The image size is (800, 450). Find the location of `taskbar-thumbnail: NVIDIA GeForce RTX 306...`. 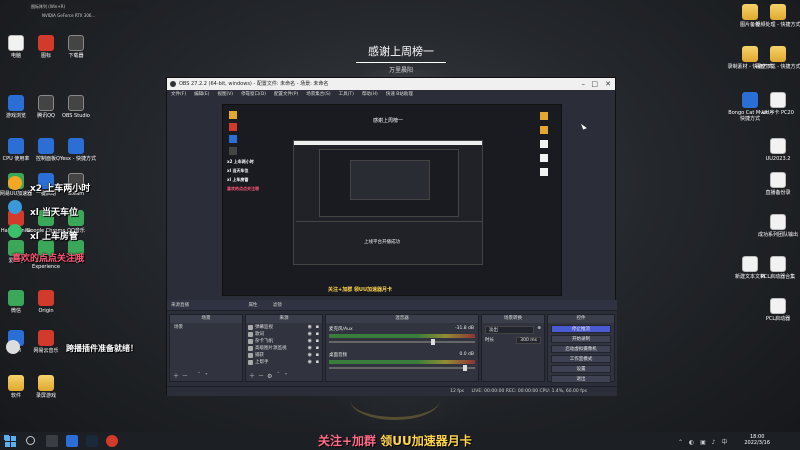

taskbar-thumbnail: NVIDIA GeForce RTX 306... is located at coordinates (72, 19).